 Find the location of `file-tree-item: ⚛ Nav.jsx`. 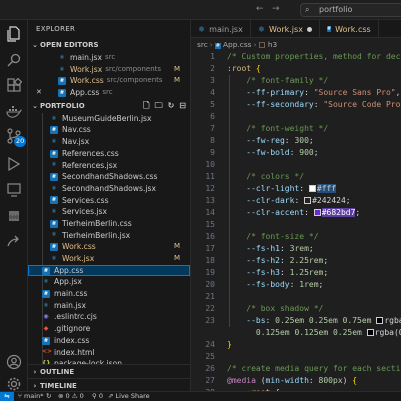

file-tree-item: ⚛ Nav.jsx is located at coordinates (109, 142).